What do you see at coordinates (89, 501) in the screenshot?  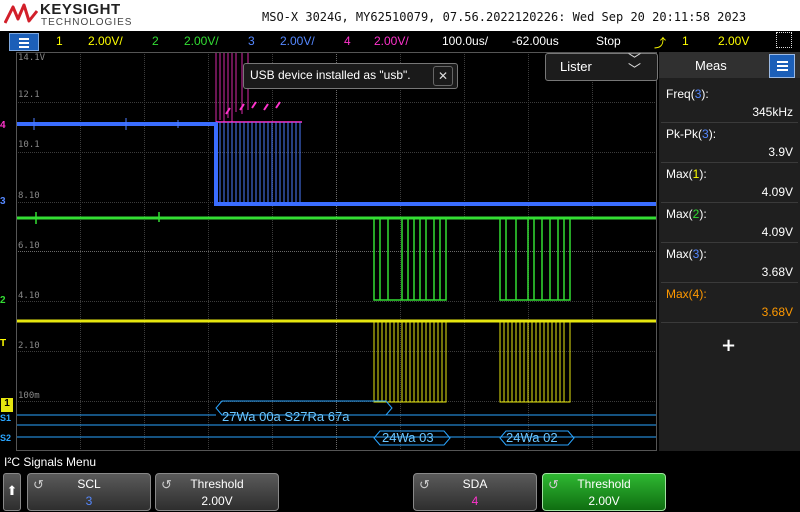 I see `softkey-value: 3` at bounding box center [89, 501].